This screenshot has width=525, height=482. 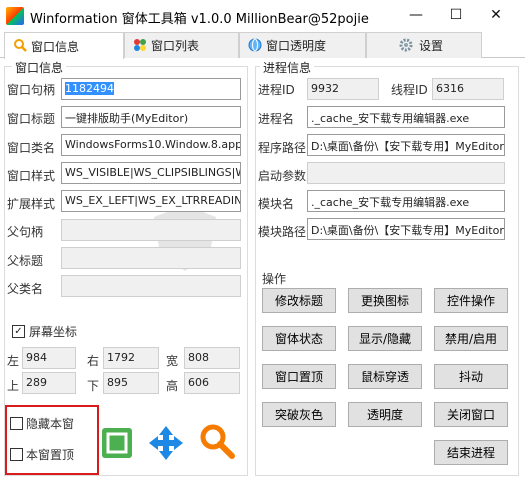 I want to click on screen-coords-checkbox: ✓, so click(x=18, y=331).